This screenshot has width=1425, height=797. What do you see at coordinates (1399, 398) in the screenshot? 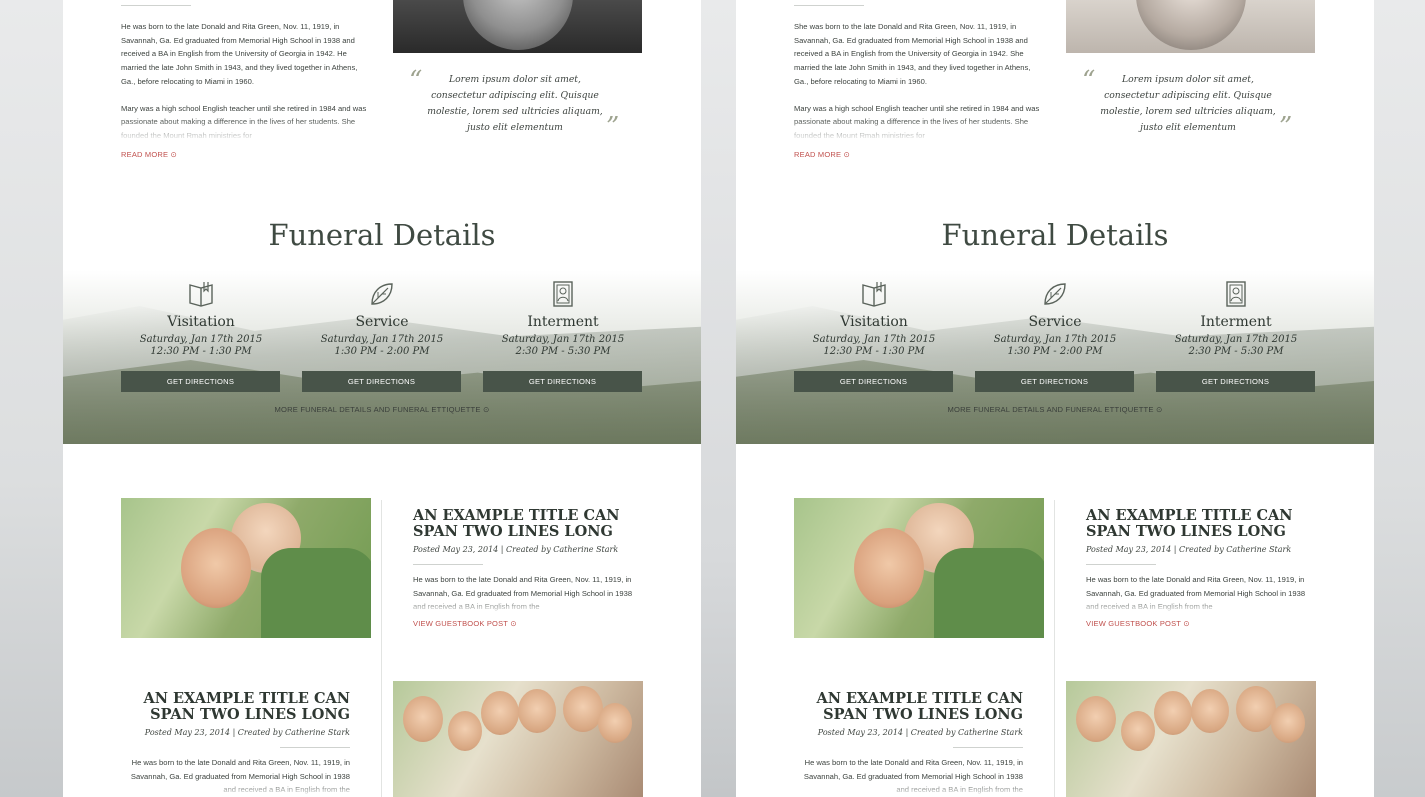
I see `background-mountain-right` at bounding box center [1399, 398].